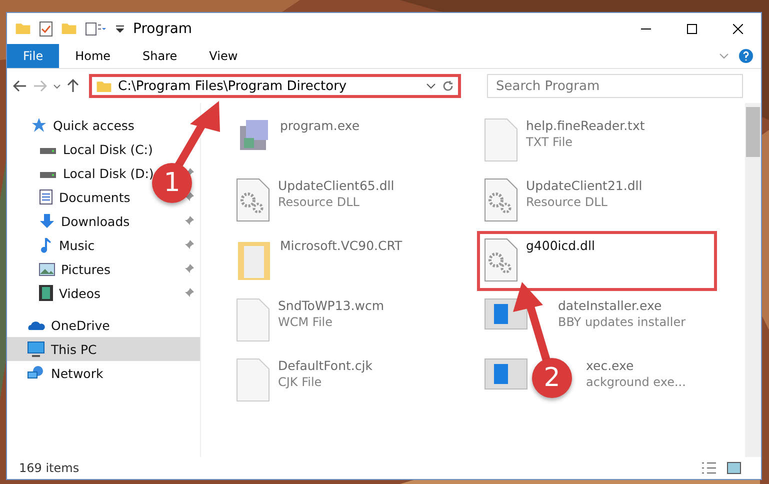 The height and width of the screenshot is (484, 769). What do you see at coordinates (306, 322) in the screenshot?
I see `file-type: WCM File` at bounding box center [306, 322].